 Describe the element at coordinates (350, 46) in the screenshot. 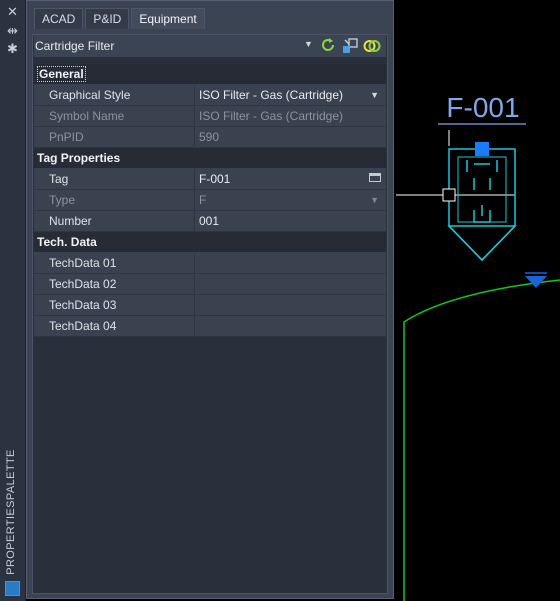

I see `select-objects-icon` at that location.